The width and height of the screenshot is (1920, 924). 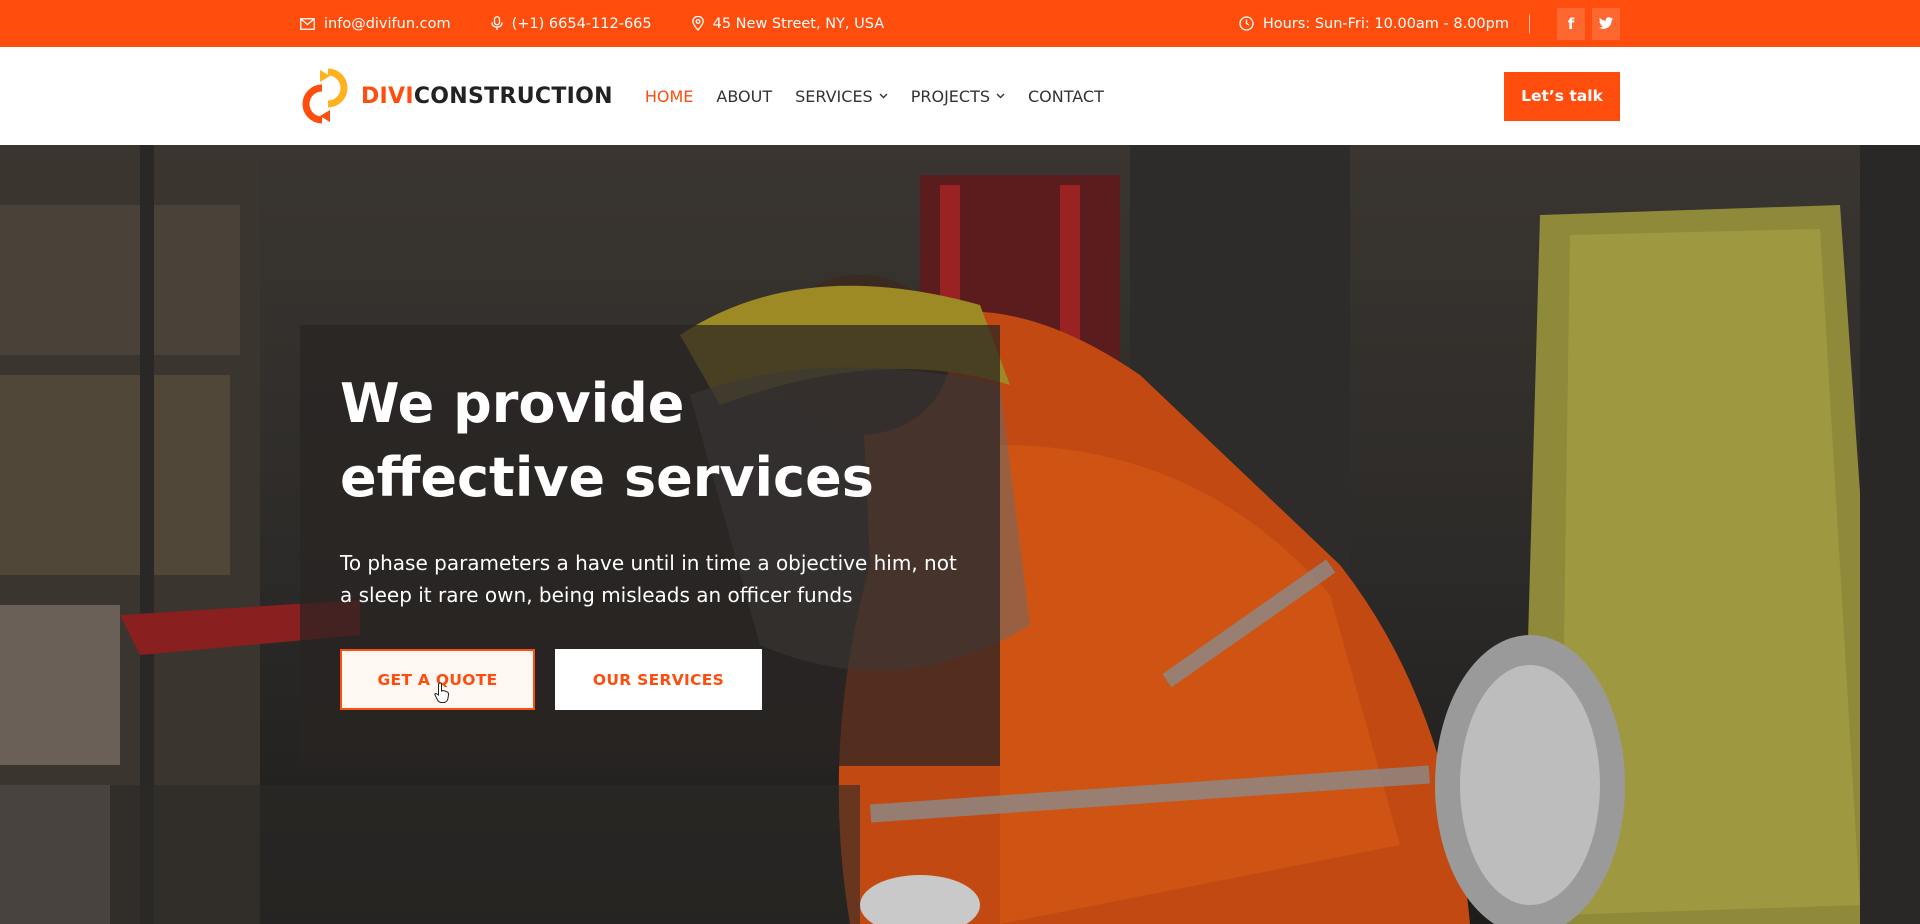 I want to click on envelope-icon, so click(x=307, y=23).